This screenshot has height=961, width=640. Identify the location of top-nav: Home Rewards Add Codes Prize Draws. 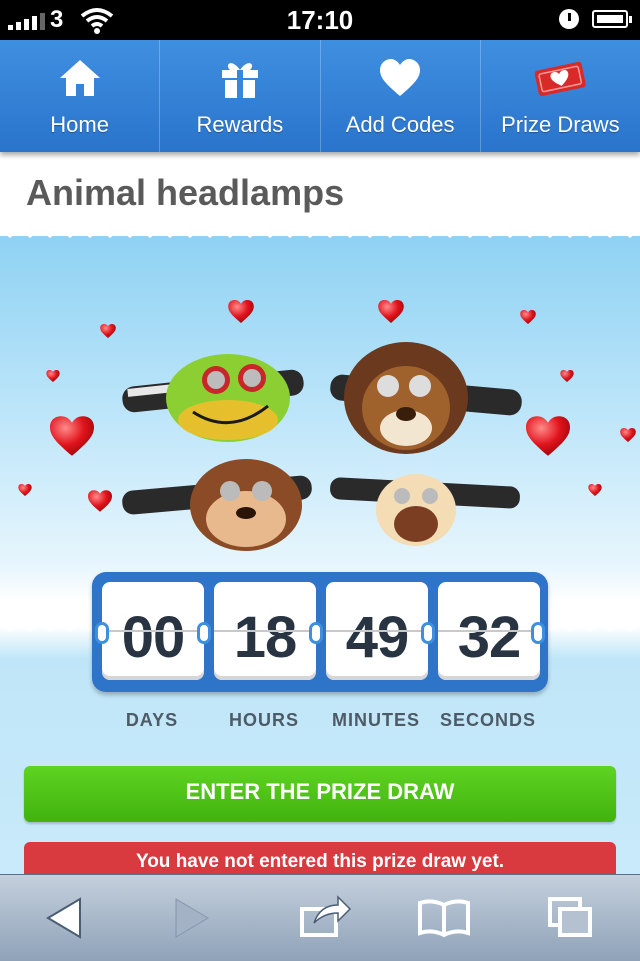
(320, 96).